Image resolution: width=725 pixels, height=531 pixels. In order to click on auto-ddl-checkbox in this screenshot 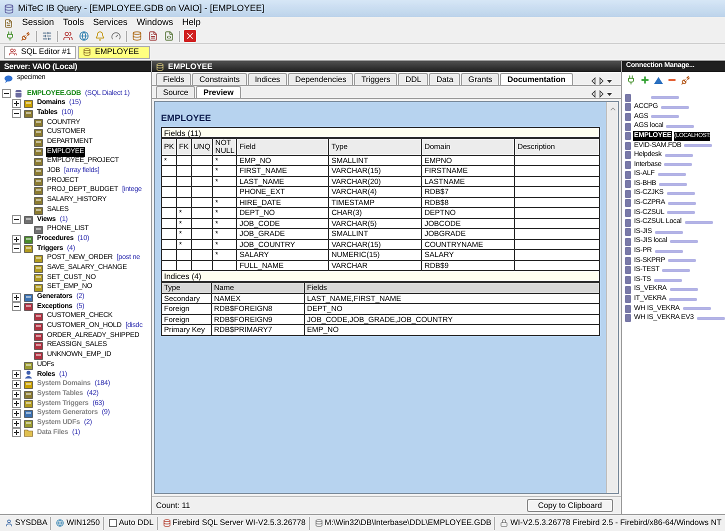, I will do `click(112, 523)`.